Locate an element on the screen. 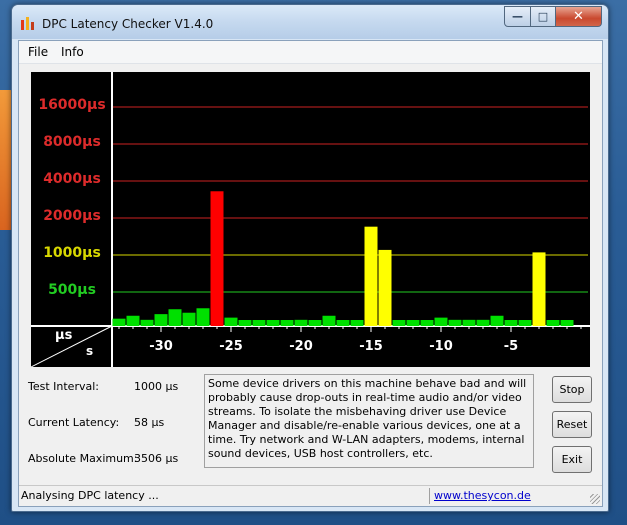 The height and width of the screenshot is (525, 627). x-tick-label: -15 is located at coordinates (371, 346).